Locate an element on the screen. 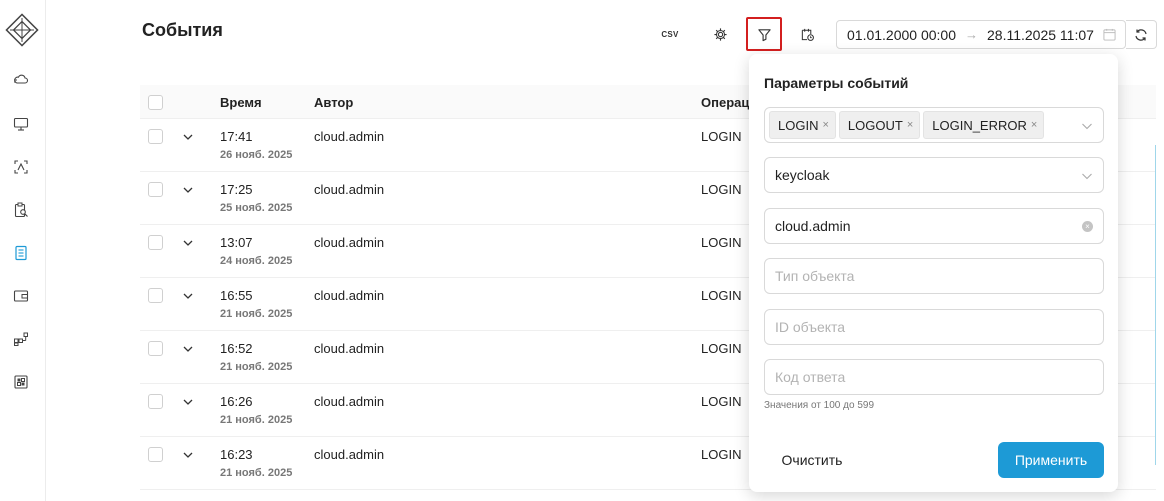 This screenshot has width=1164, height=501. calendar-icon is located at coordinates (1109, 34).